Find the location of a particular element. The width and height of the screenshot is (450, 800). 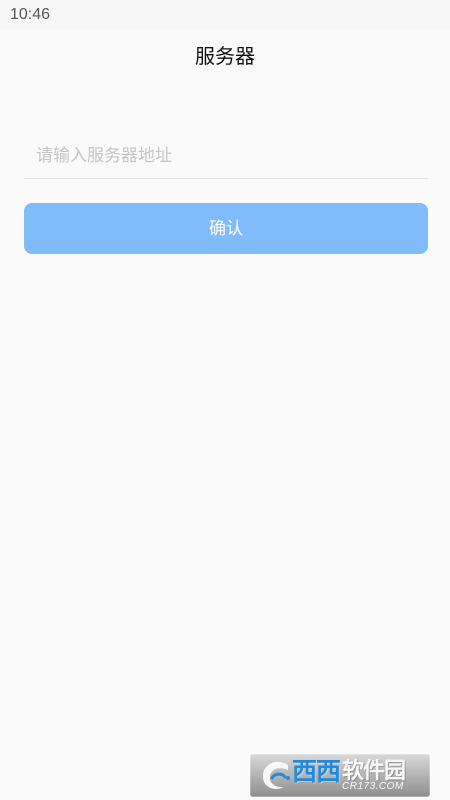

watermark-brand-blue: 西西 is located at coordinates (316, 771).